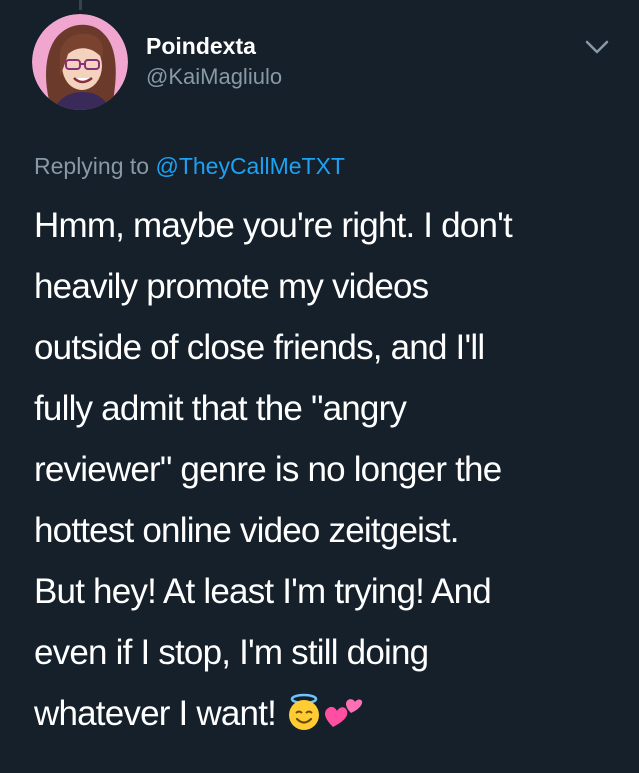  I want to click on avatar, so click(80, 62).